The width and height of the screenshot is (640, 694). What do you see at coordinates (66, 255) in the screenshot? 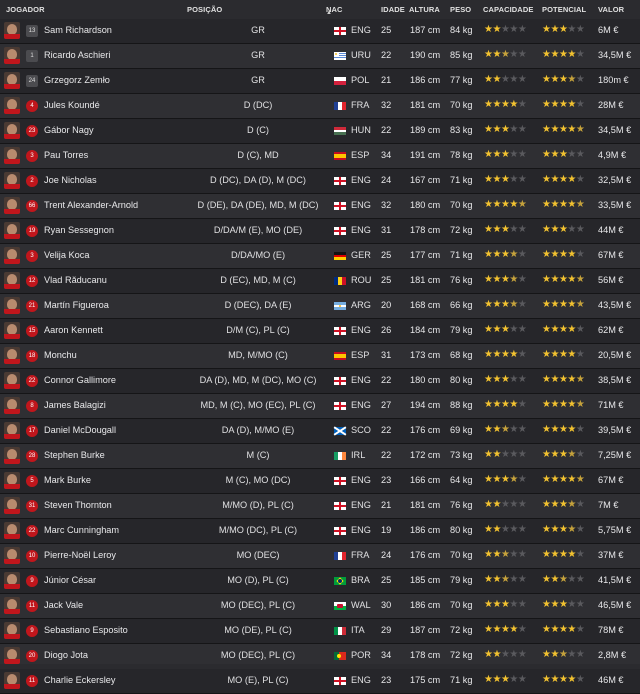
I see `player-name: Velija Koca` at bounding box center [66, 255].